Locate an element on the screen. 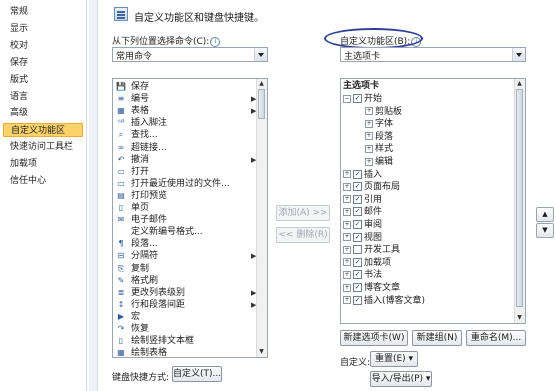 The image size is (556, 391). tree-item: + ✓ 书法 is located at coordinates (362, 275).